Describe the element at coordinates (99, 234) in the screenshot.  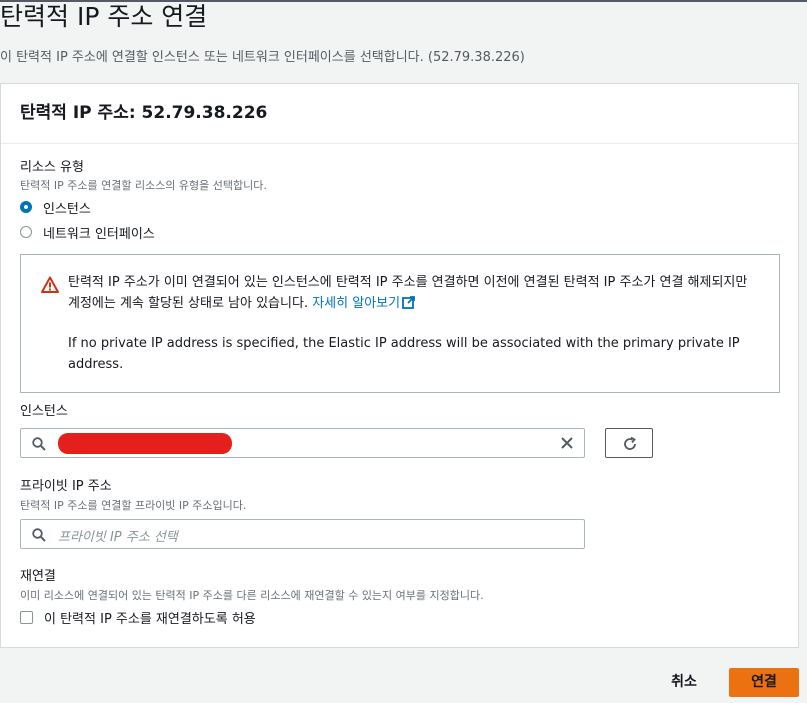
I see `radio-network-interface-label: 네트워크 인터페이스` at that location.